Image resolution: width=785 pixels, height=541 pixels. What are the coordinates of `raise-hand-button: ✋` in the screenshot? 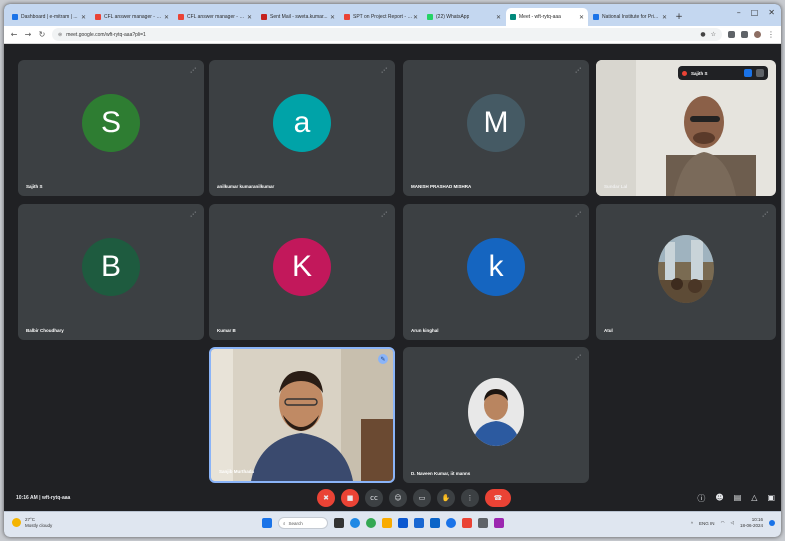 It's located at (446, 498).